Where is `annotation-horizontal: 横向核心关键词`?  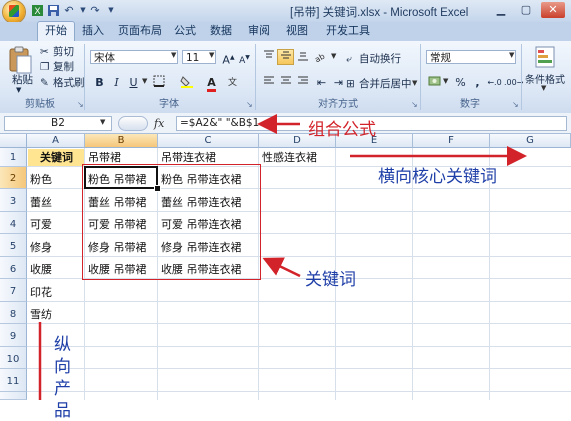 annotation-horizontal: 横向核心关键词 is located at coordinates (437, 177).